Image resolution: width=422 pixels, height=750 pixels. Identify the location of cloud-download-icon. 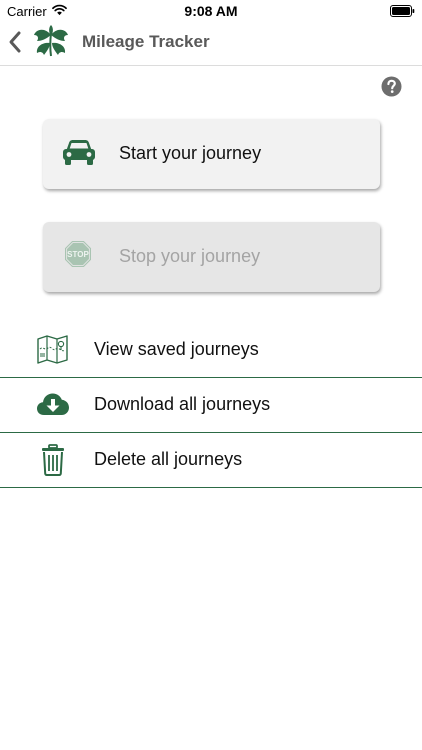
(53, 404).